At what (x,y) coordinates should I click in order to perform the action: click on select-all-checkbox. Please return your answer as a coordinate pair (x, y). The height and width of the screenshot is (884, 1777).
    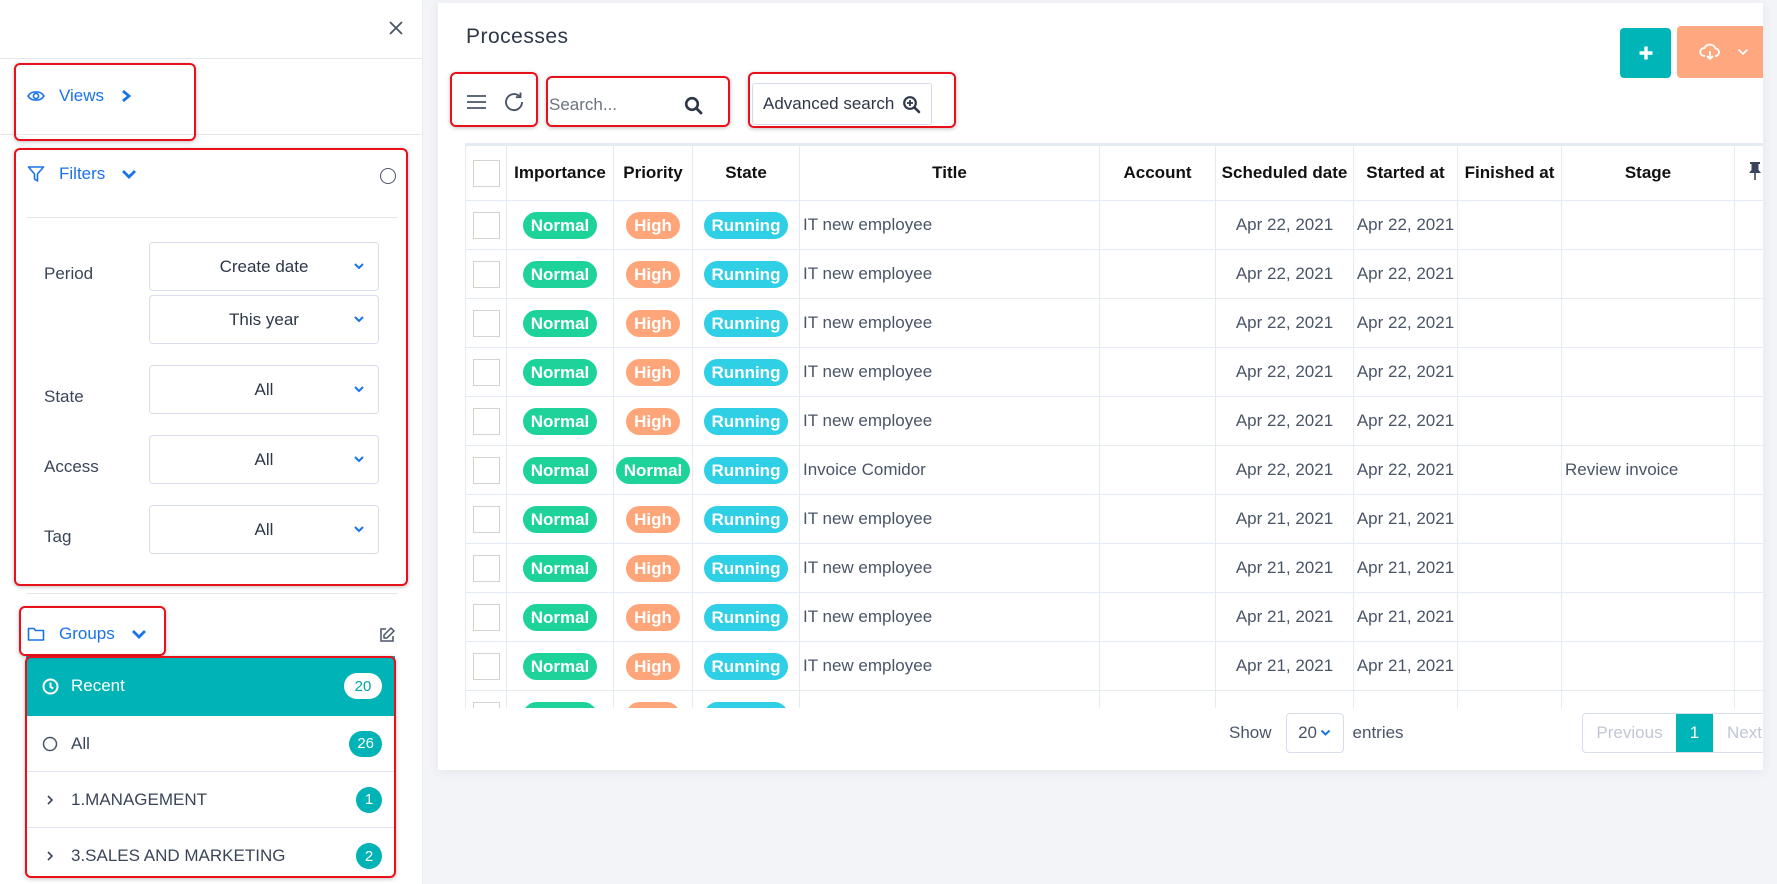
    Looking at the image, I should click on (486, 173).